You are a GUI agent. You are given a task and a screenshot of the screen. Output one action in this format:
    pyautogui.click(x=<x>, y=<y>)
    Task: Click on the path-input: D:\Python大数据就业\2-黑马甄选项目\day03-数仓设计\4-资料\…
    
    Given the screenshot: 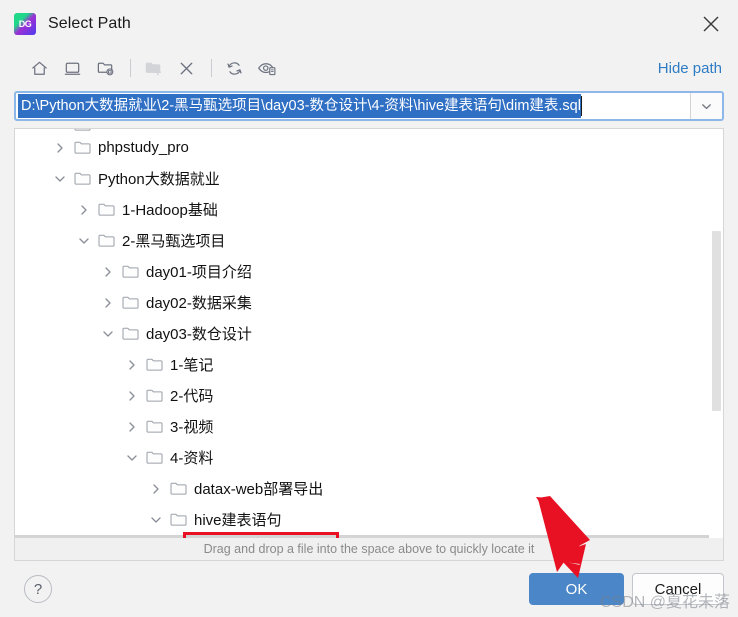 What is the action you would take?
    pyautogui.click(x=353, y=106)
    